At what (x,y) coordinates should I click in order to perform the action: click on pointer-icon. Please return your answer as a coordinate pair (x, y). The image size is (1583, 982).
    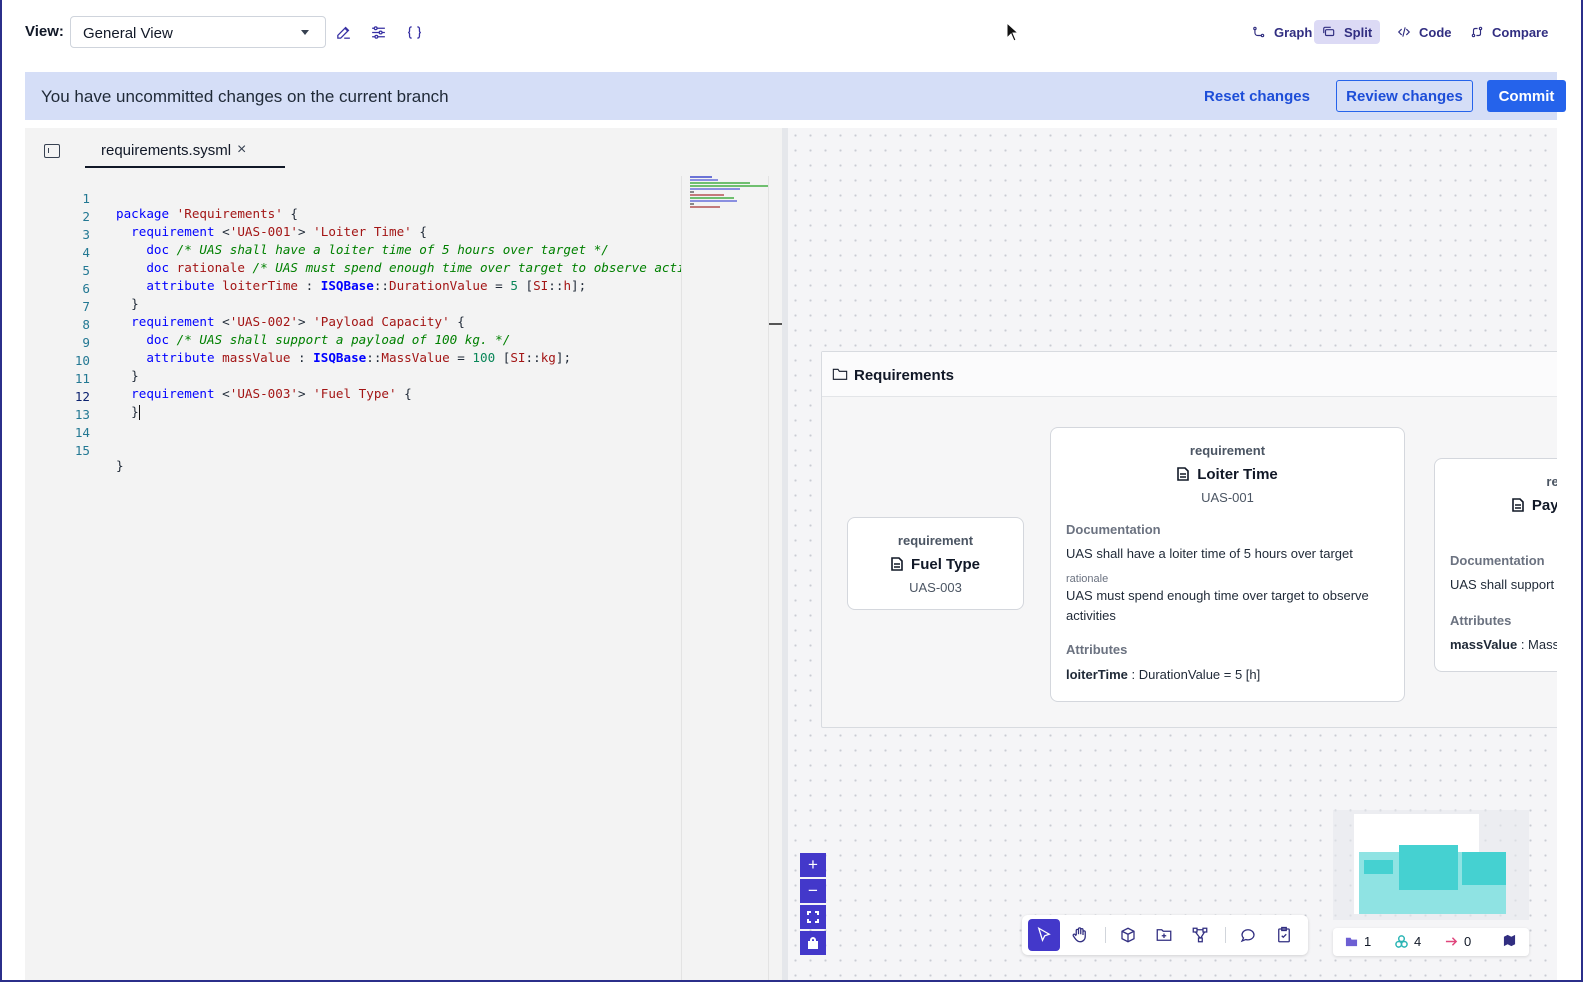
    Looking at the image, I should click on (1044, 934).